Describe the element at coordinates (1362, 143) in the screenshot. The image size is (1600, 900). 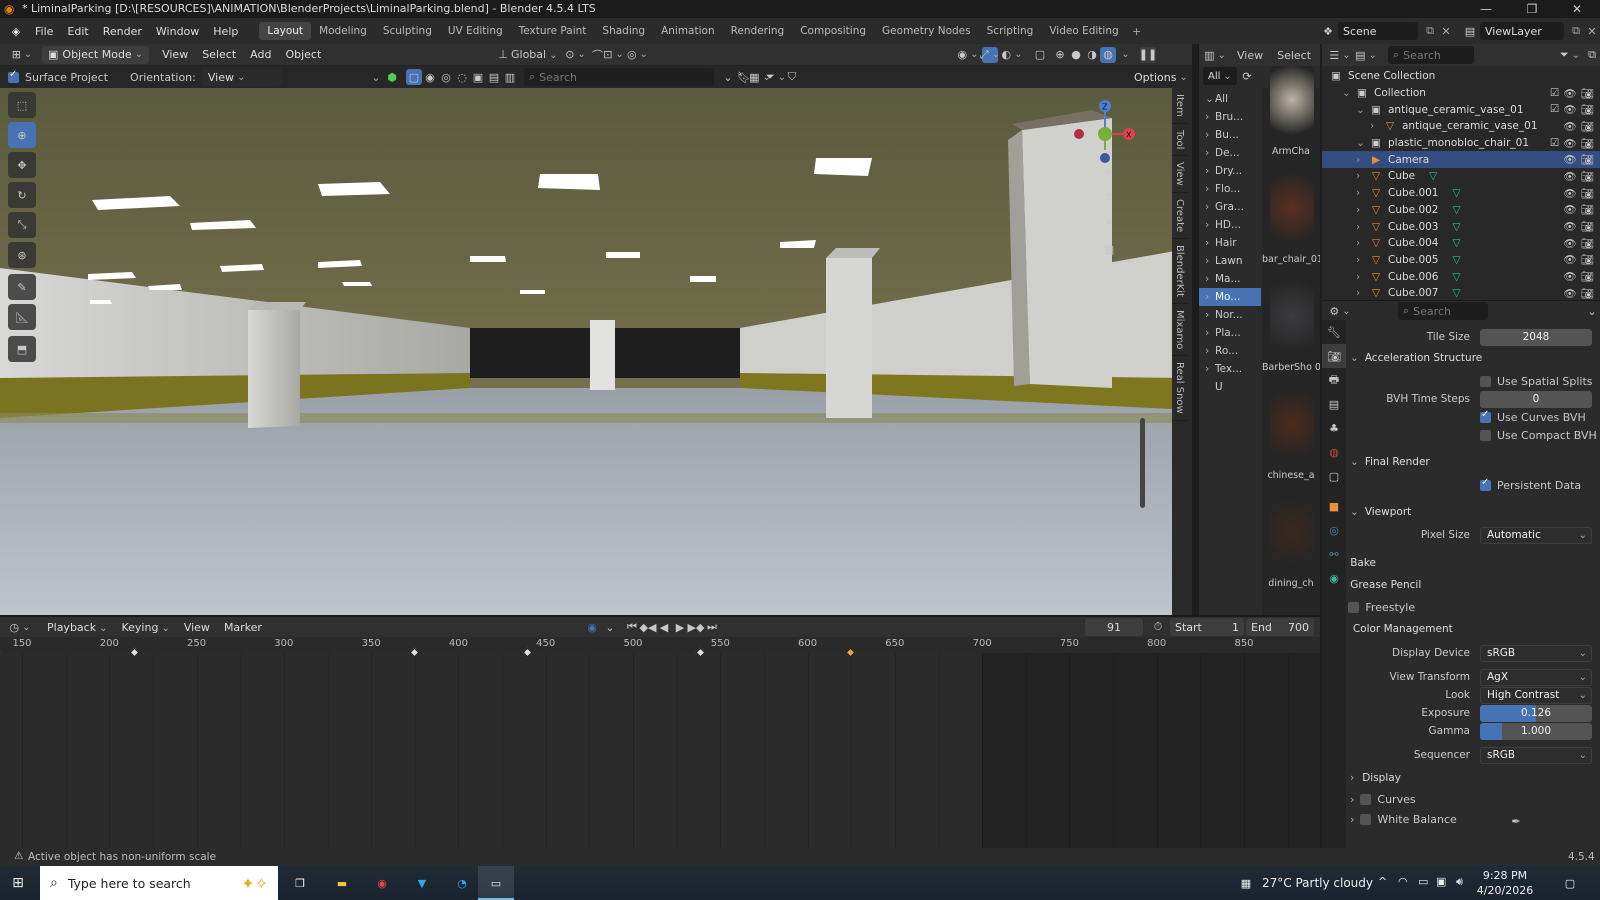
I see `expand-chevron-icon: ⌄` at that location.